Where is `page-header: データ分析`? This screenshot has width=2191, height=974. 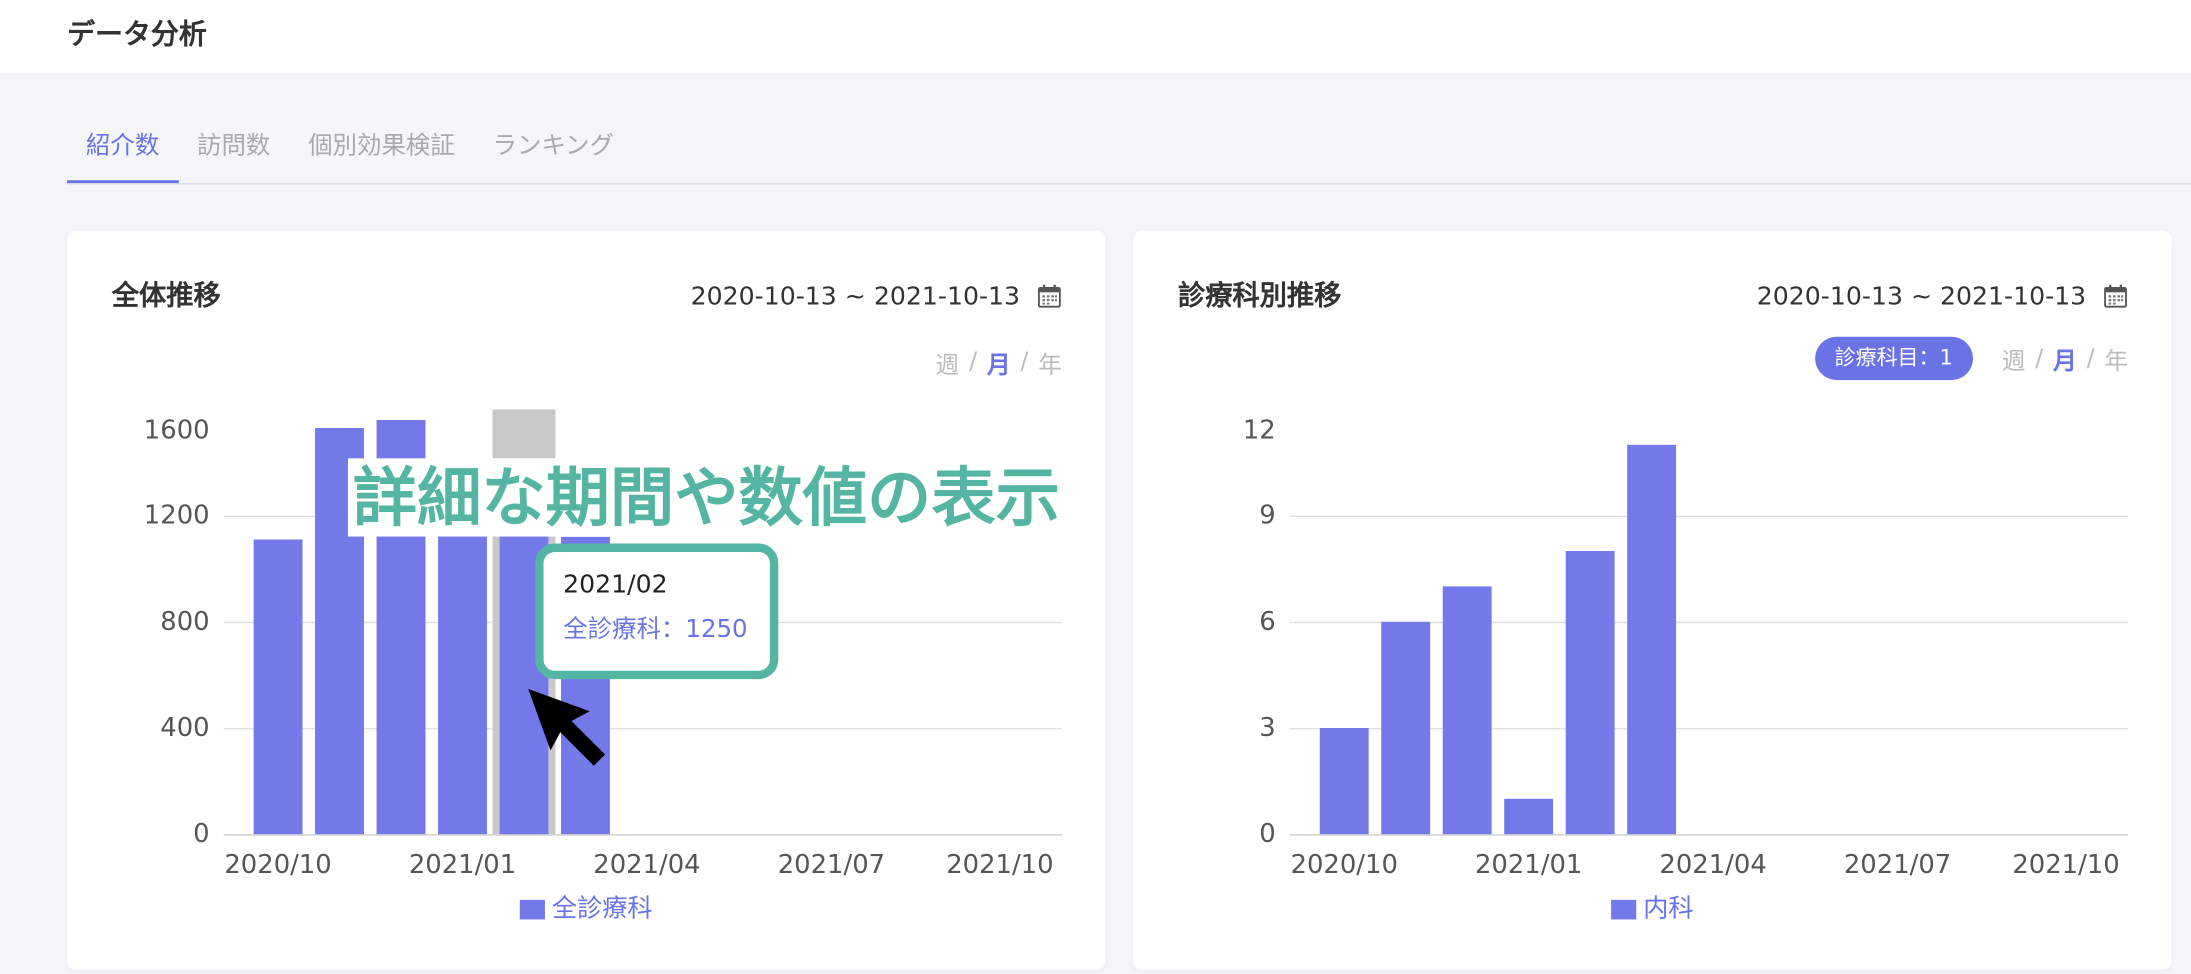
page-header: データ分析 is located at coordinates (1095, 36).